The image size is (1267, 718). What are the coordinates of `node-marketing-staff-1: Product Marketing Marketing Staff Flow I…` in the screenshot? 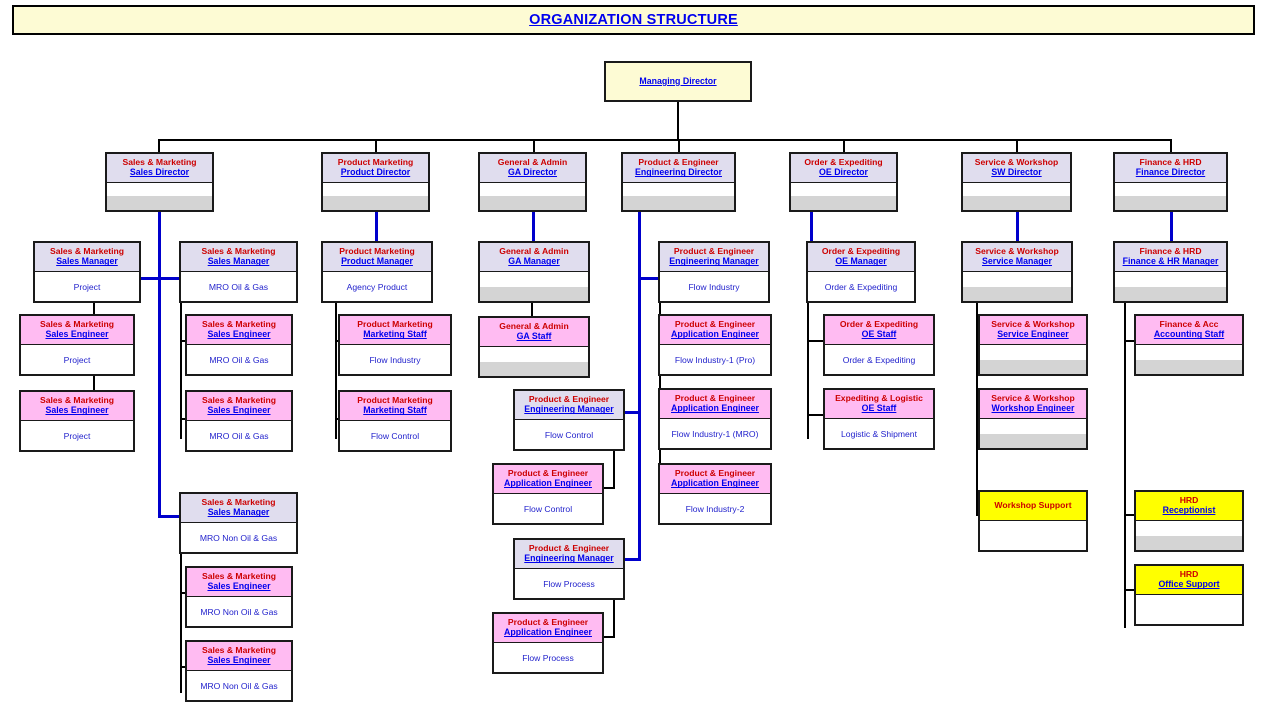 It's located at (395, 345).